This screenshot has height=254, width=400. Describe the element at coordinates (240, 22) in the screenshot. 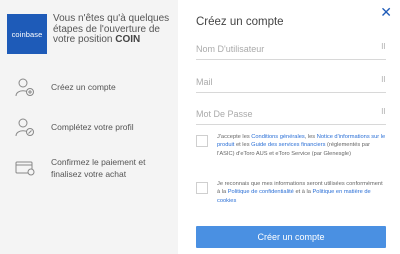

I see `form-title: Créez un compte` at that location.